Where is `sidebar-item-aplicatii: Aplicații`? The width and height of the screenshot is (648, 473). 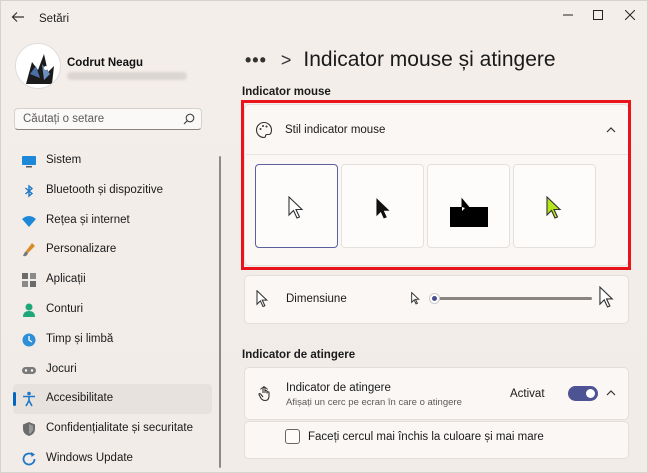 sidebar-item-aplicatii: Aplicații is located at coordinates (112, 280).